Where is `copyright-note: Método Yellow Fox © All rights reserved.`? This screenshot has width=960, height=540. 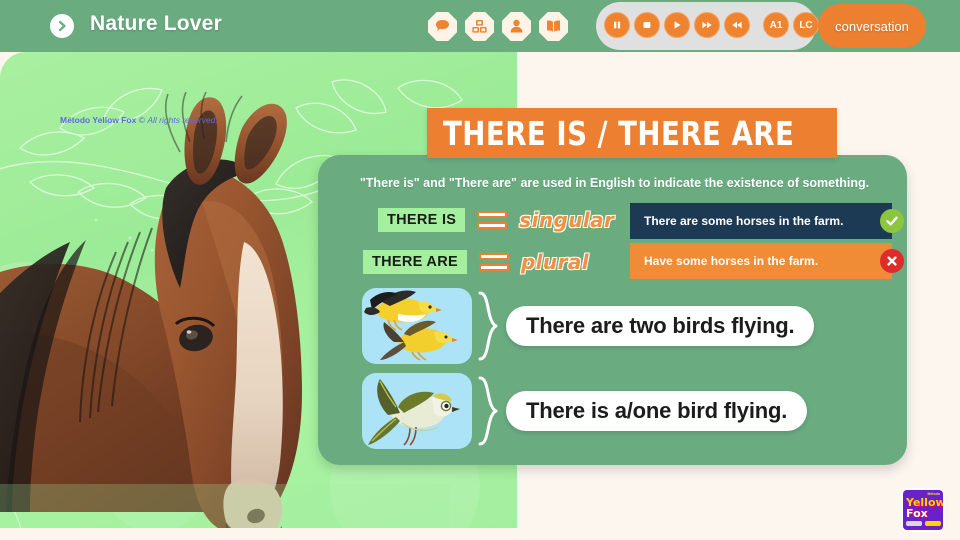 copyright-note: Método Yellow Fox © All rights reserved. is located at coordinates (139, 120).